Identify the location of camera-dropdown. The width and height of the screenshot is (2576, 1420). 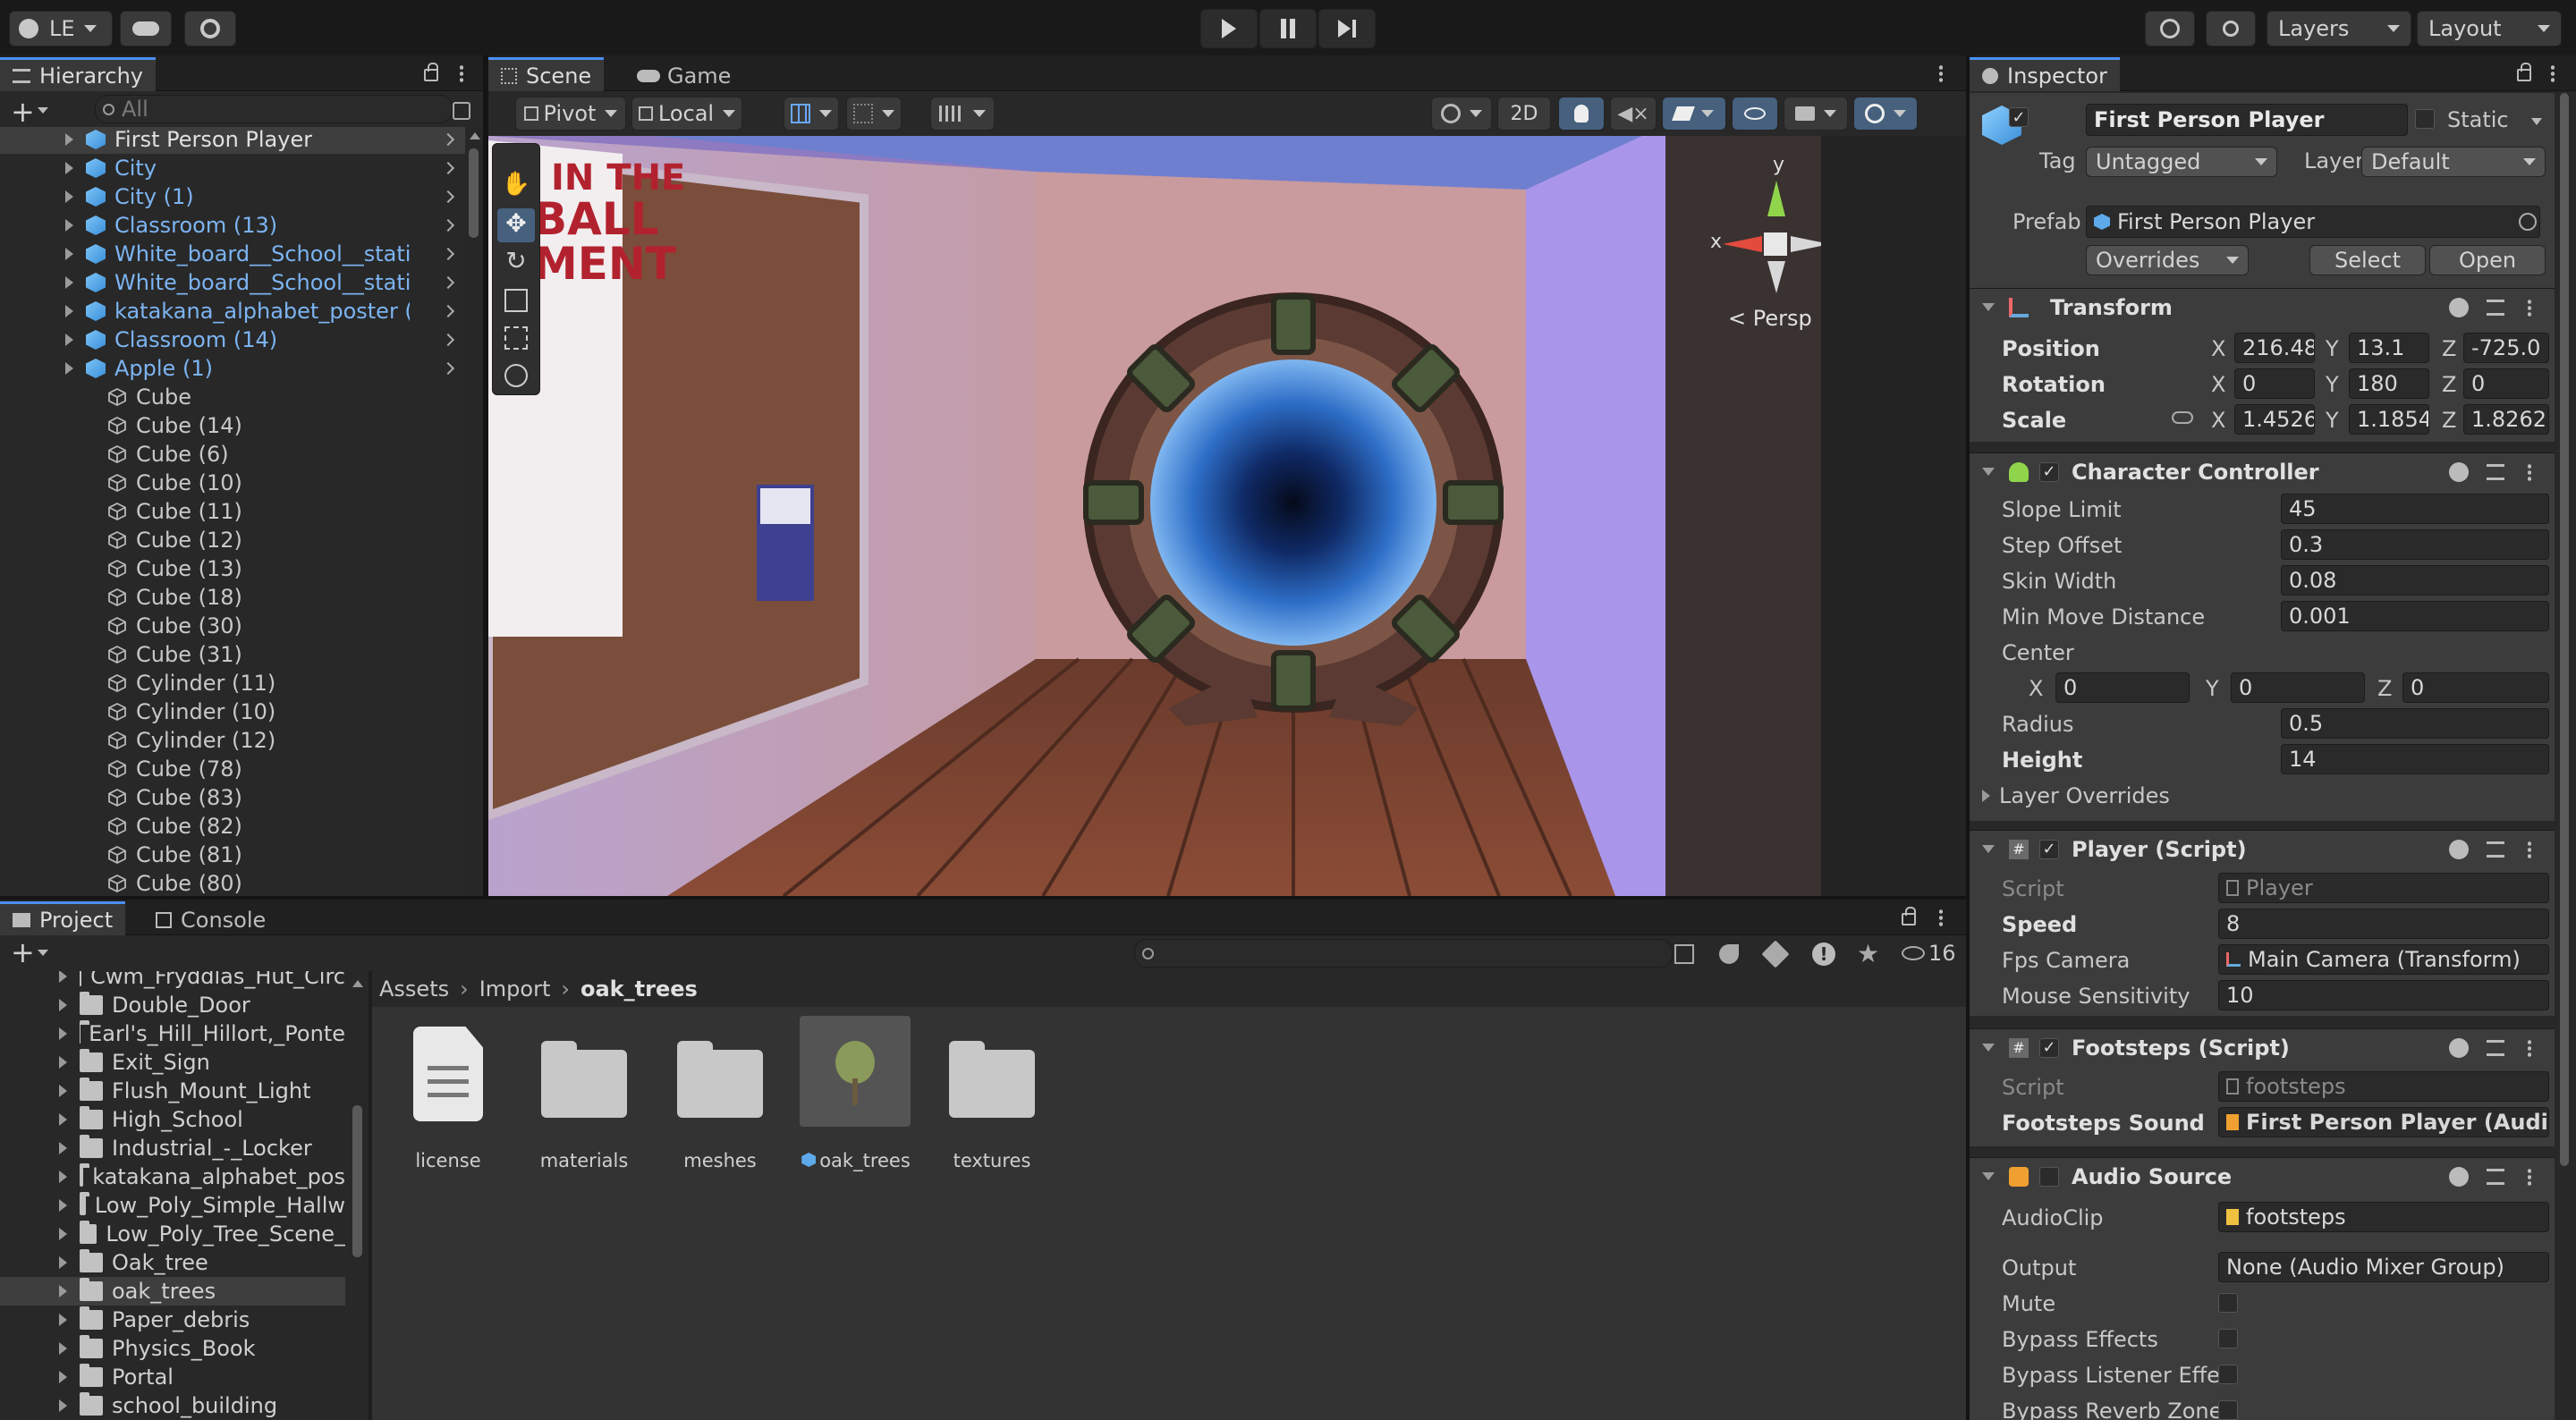
(1816, 114).